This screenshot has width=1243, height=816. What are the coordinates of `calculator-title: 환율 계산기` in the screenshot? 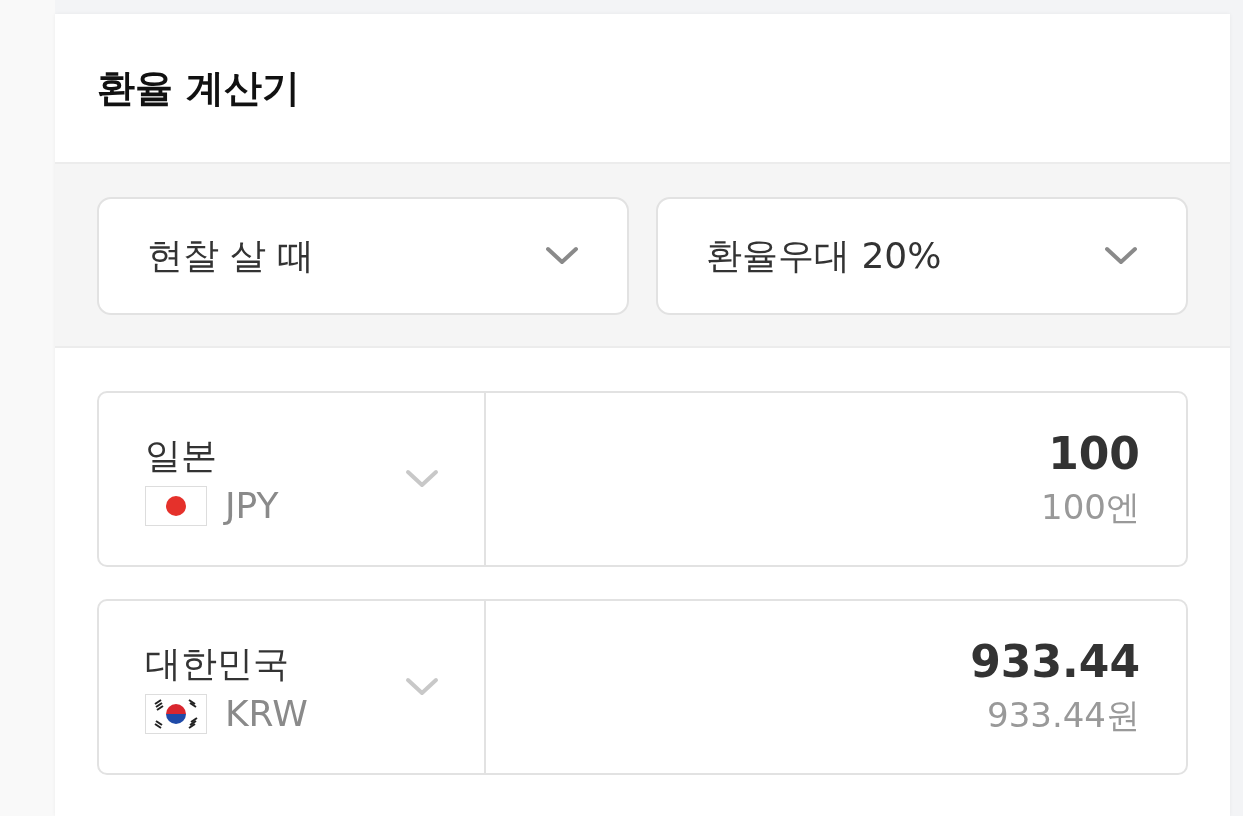 It's located at (199, 88).